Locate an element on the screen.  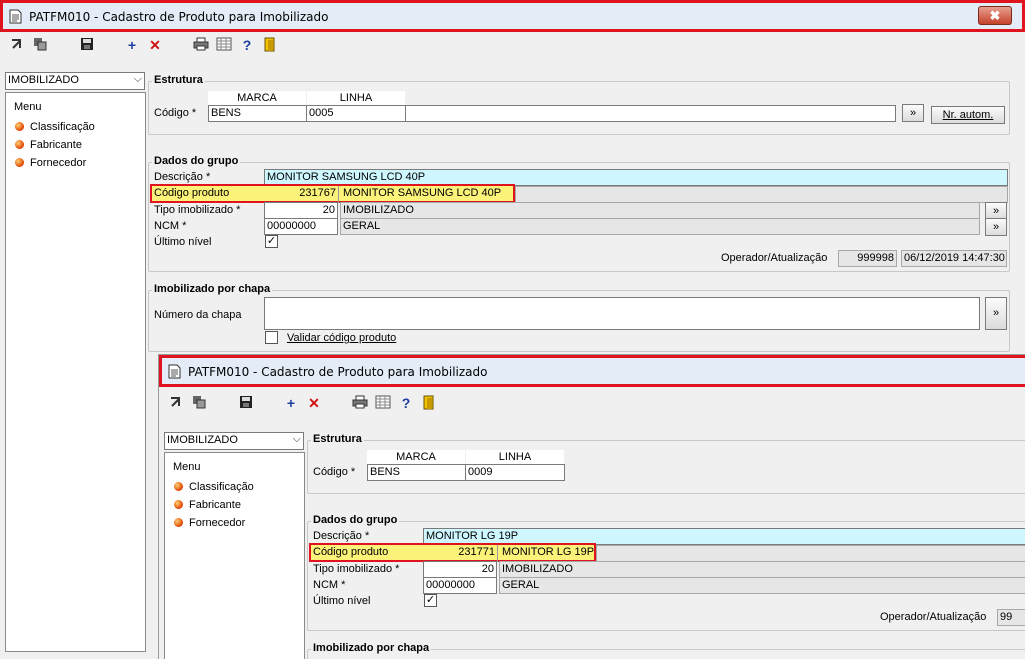
validar-checkbox is located at coordinates (271, 337).